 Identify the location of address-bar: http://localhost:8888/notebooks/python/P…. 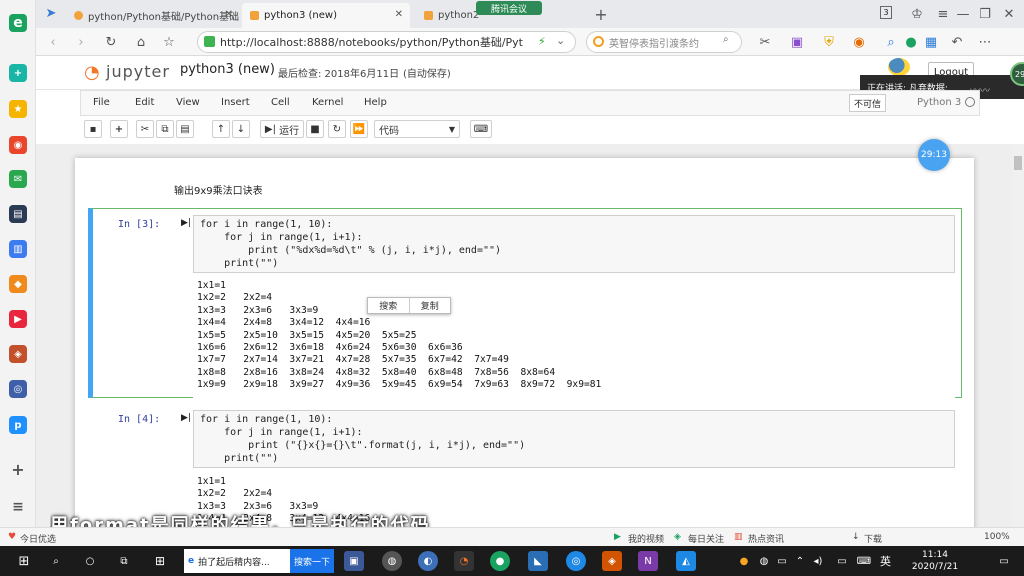
(386, 42).